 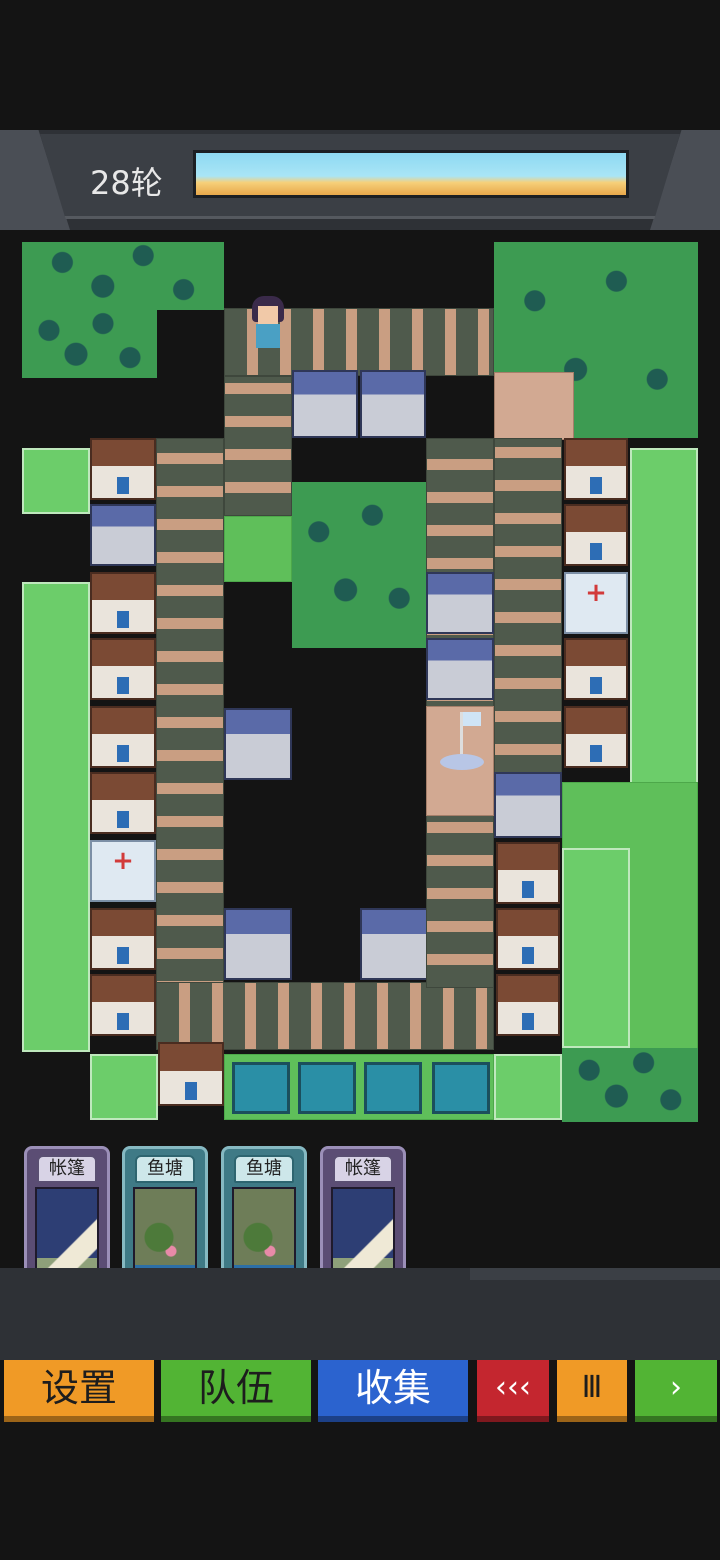 I want to click on team-button: 队伍, so click(x=236, y=1391).